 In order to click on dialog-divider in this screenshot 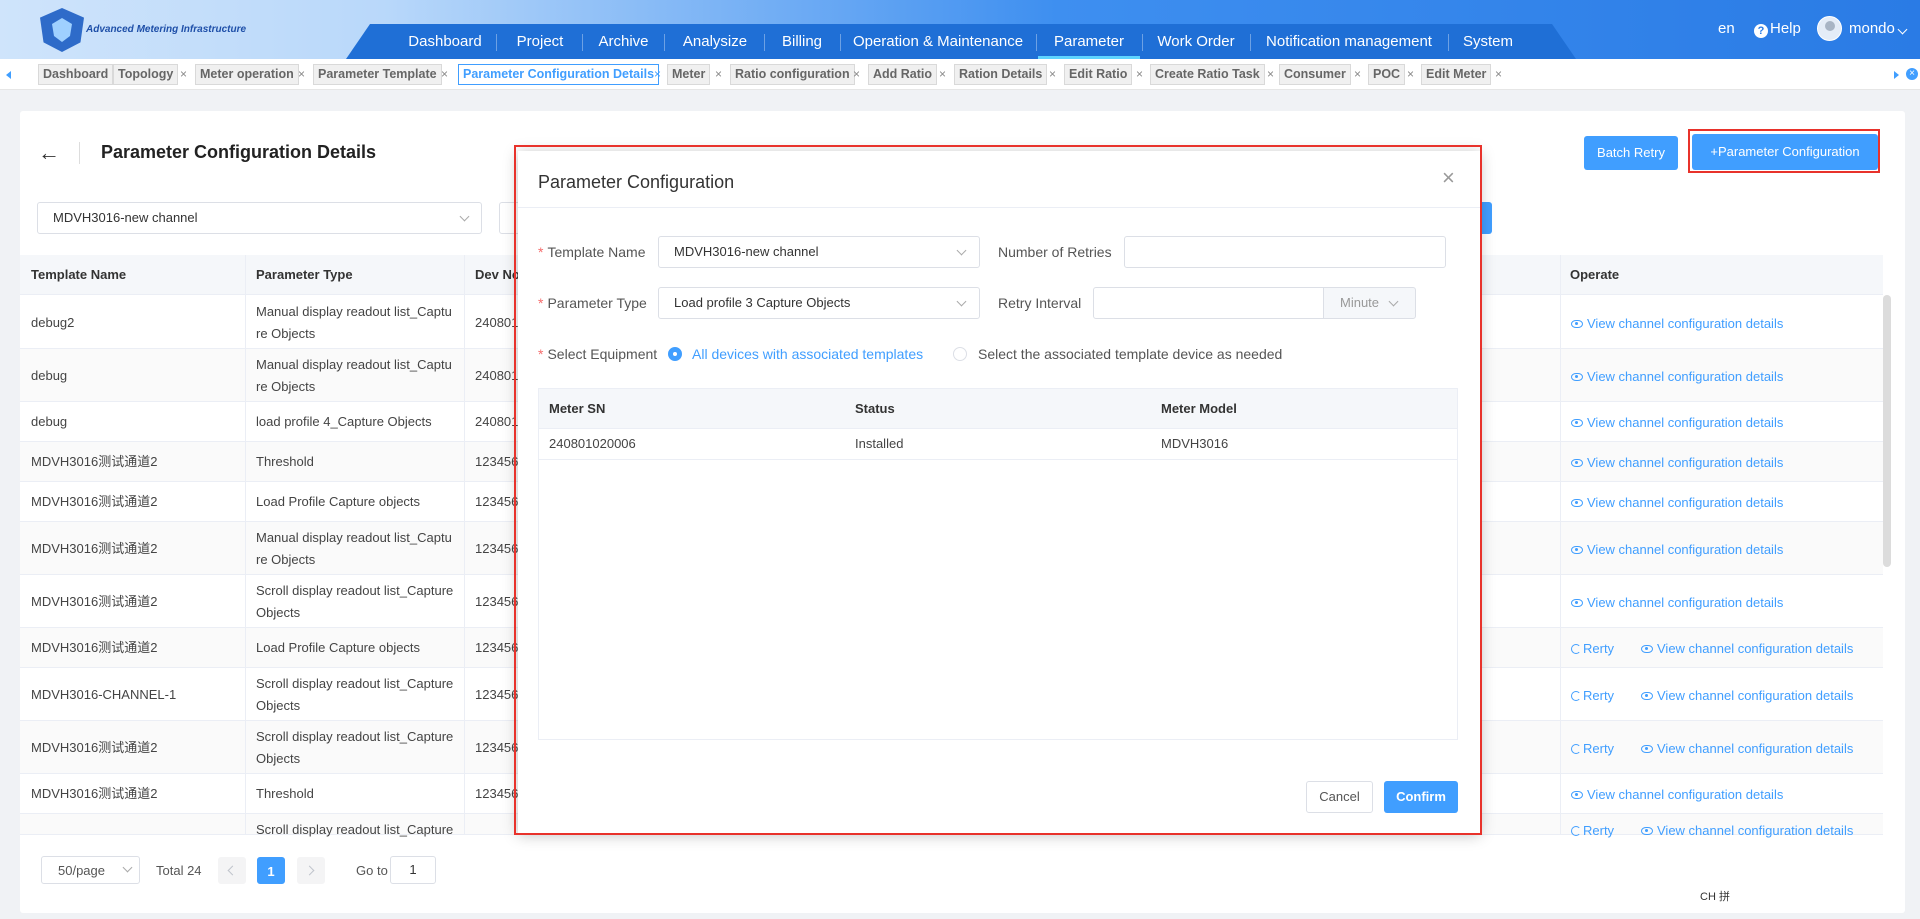, I will do `click(999, 207)`.